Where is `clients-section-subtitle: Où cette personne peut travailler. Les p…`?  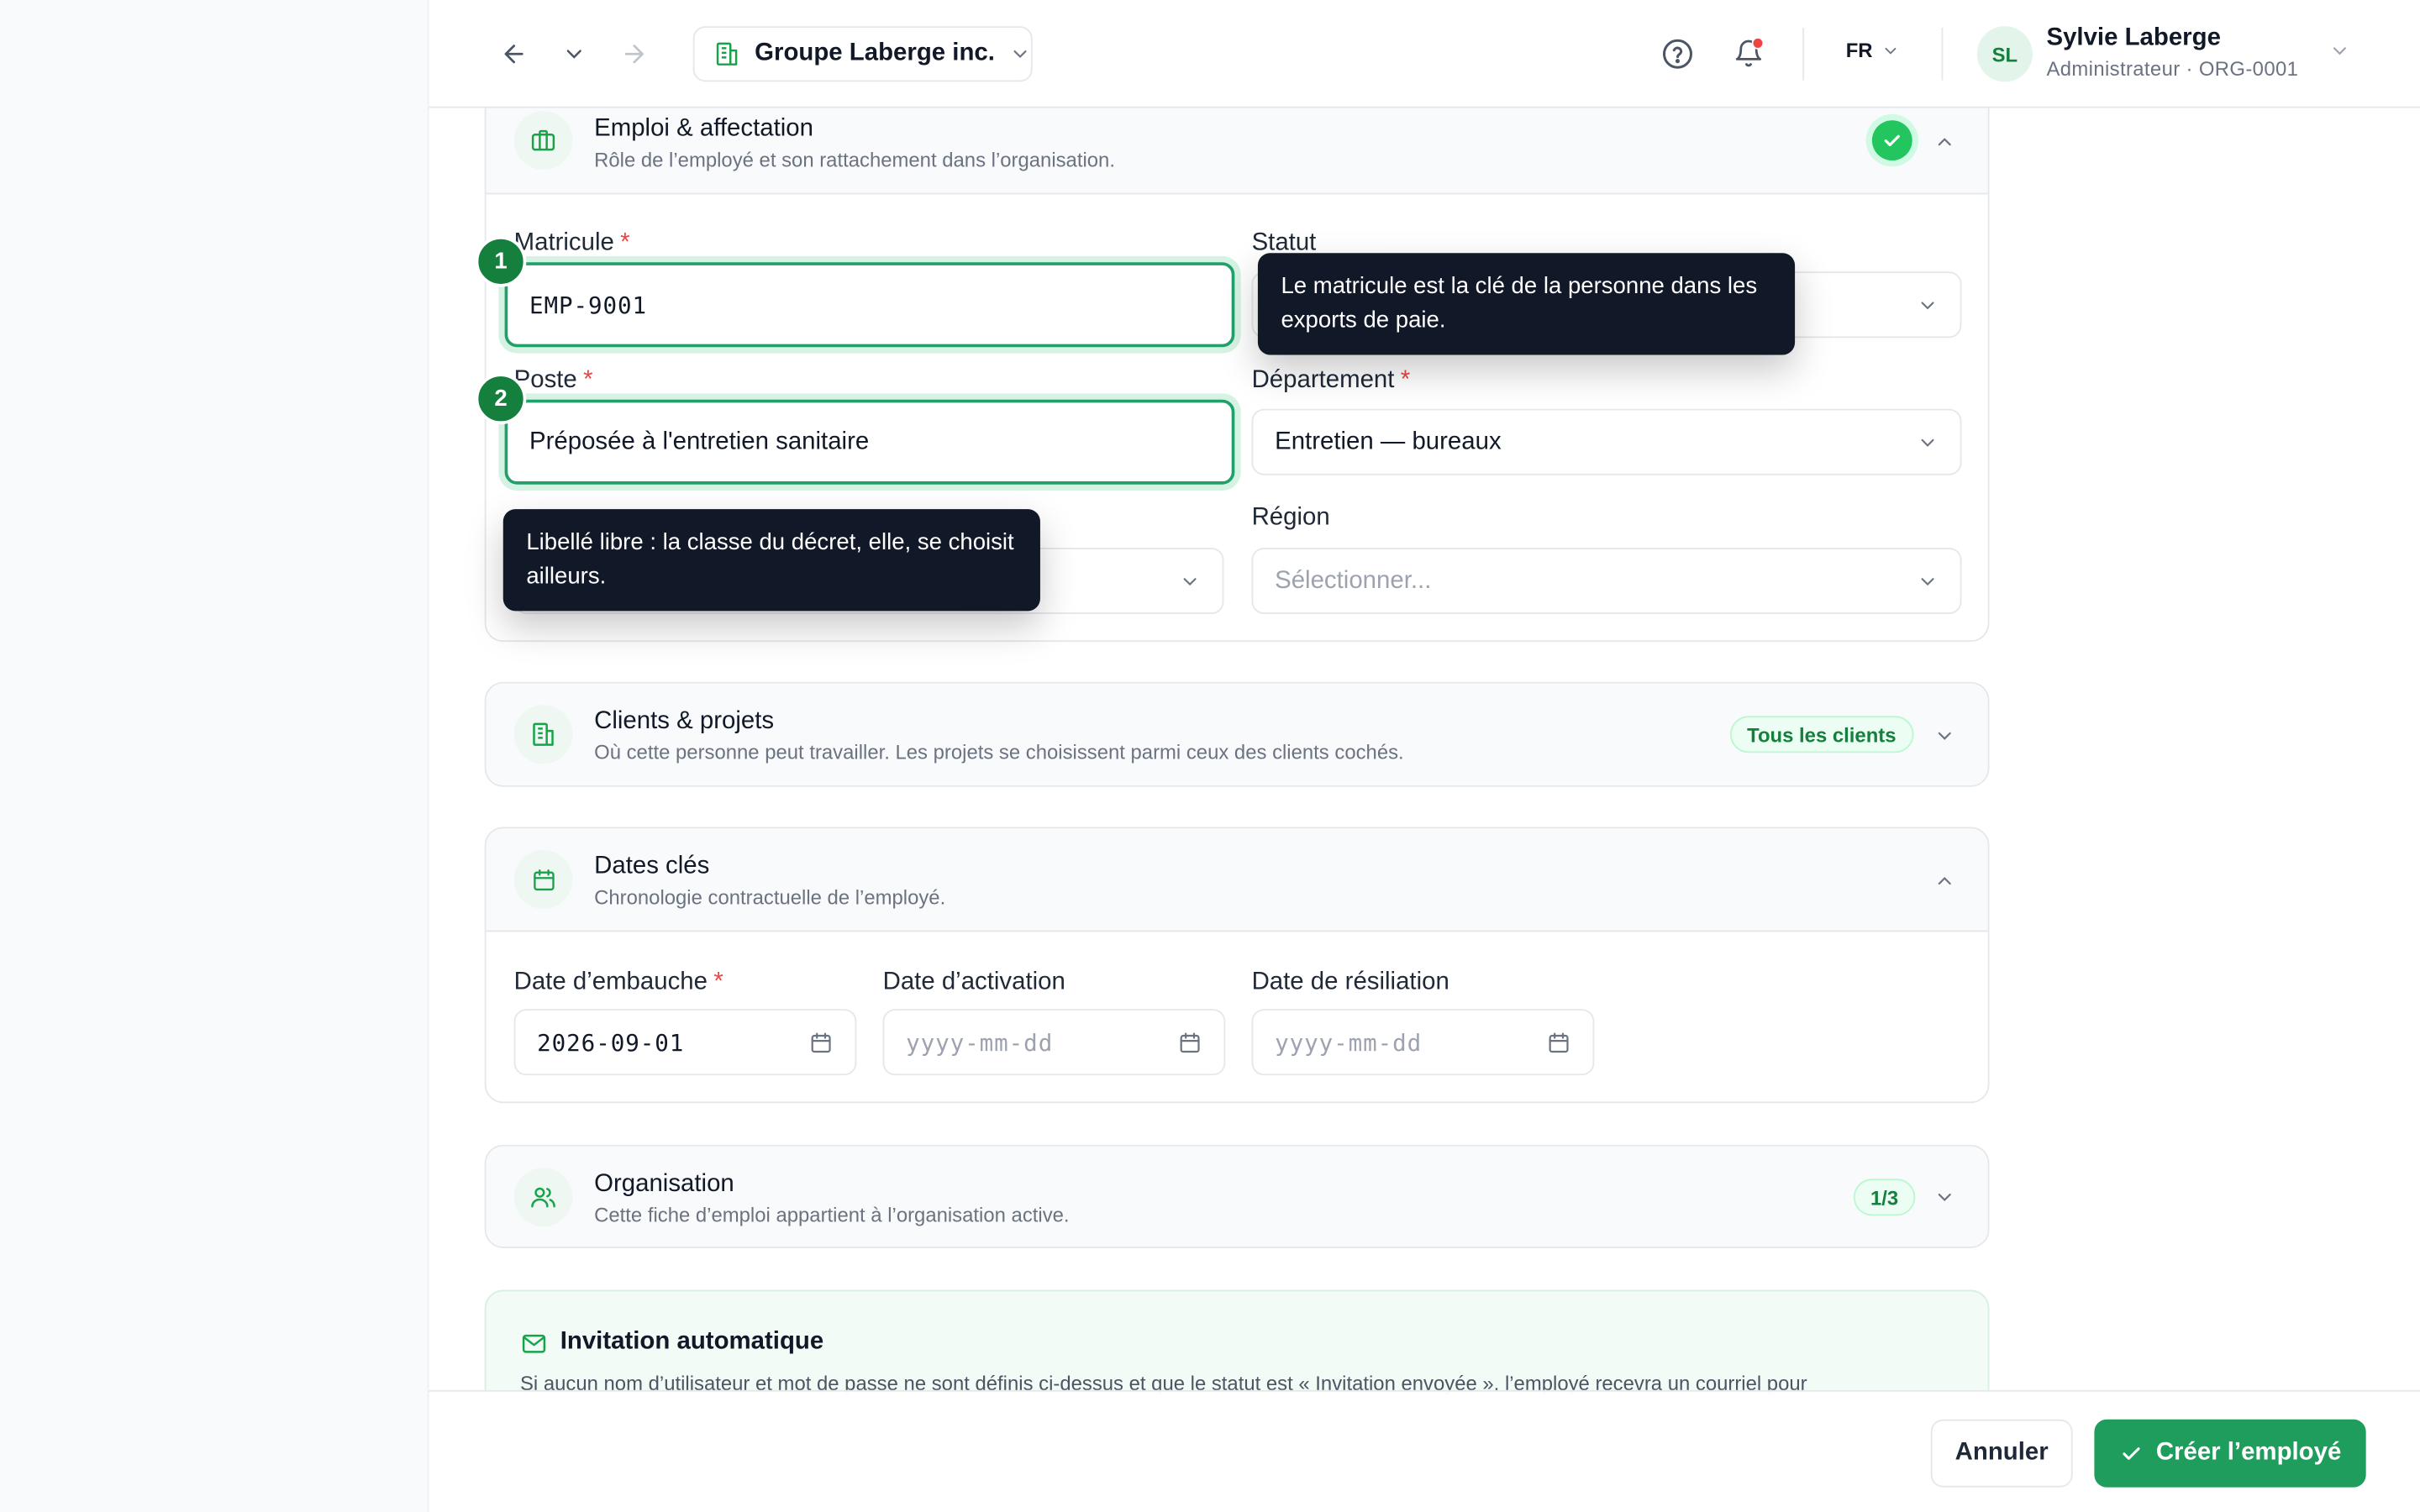
clients-section-subtitle: Où cette personne peut travailler. Les p… is located at coordinates (999, 752).